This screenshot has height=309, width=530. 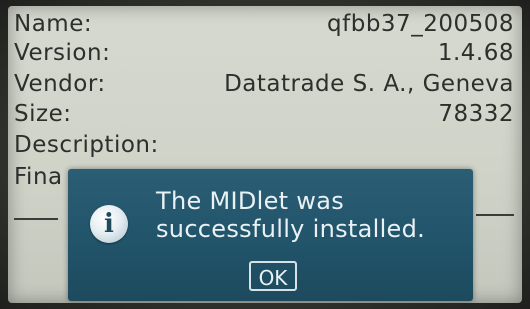 I want to click on detail-row-size: Size: 78332, so click(x=264, y=116).